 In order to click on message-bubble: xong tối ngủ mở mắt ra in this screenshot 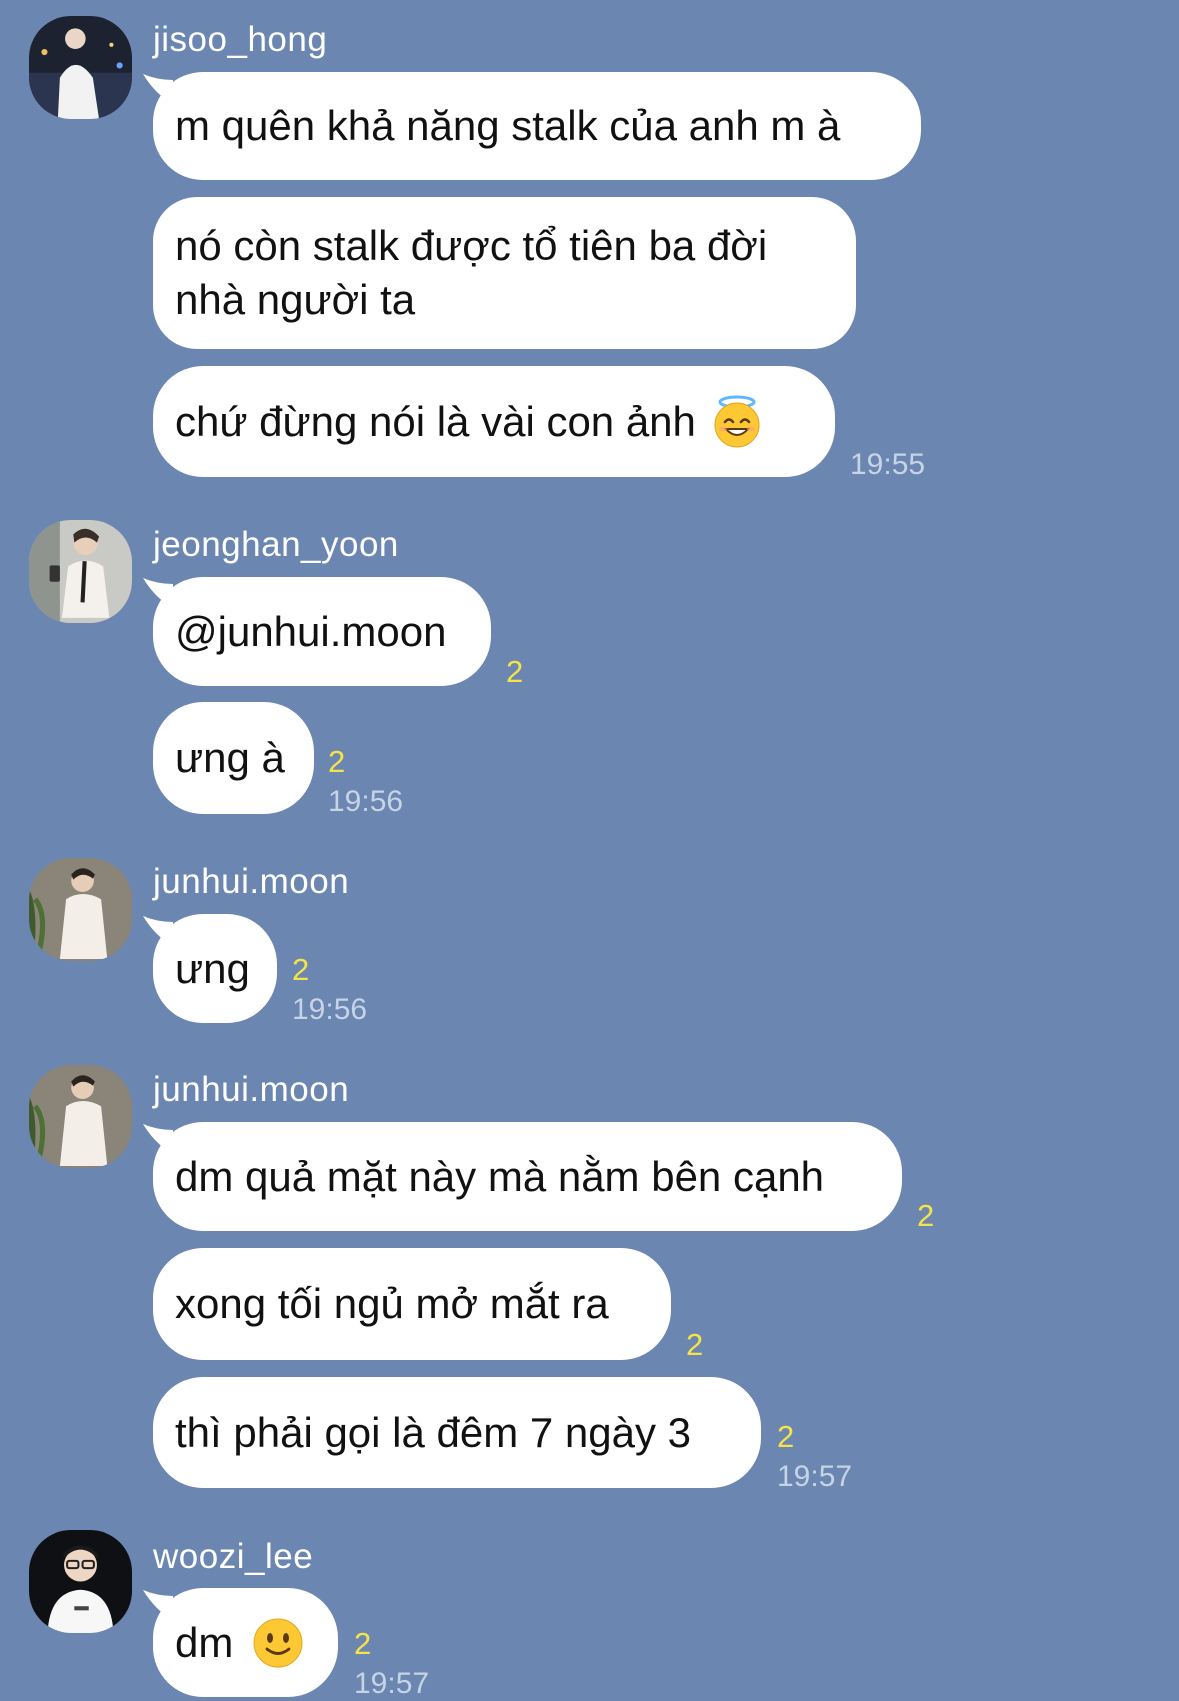, I will do `click(412, 1304)`.